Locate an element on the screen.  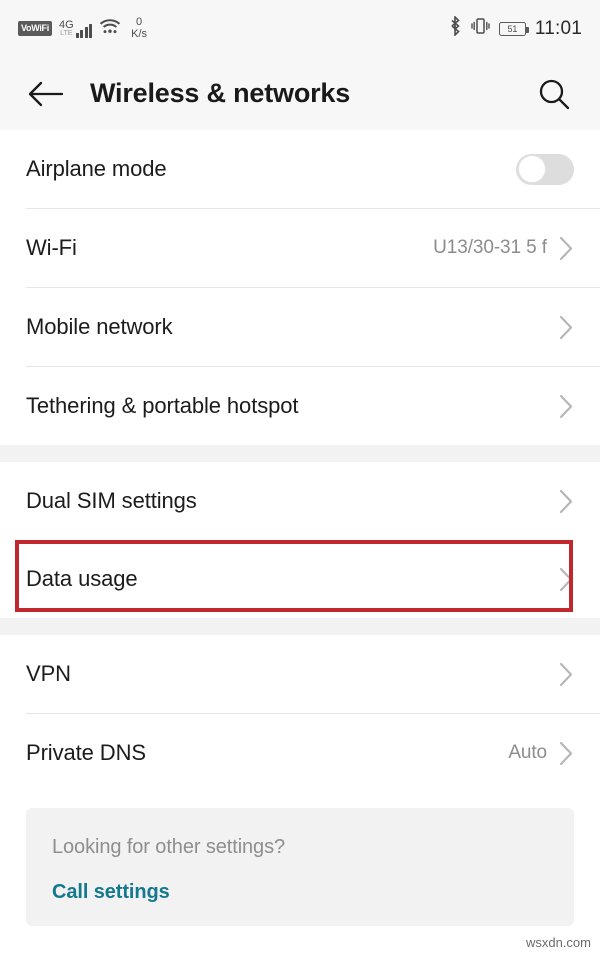
data-rate-indicator: 0 K/s is located at coordinates (139, 27).